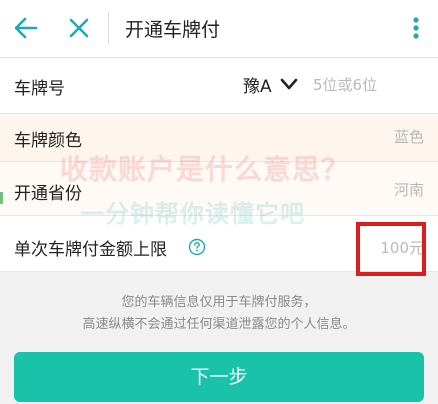 The height and width of the screenshot is (404, 438). What do you see at coordinates (345, 84) in the screenshot?
I see `plate-number-input: 5位或6位` at bounding box center [345, 84].